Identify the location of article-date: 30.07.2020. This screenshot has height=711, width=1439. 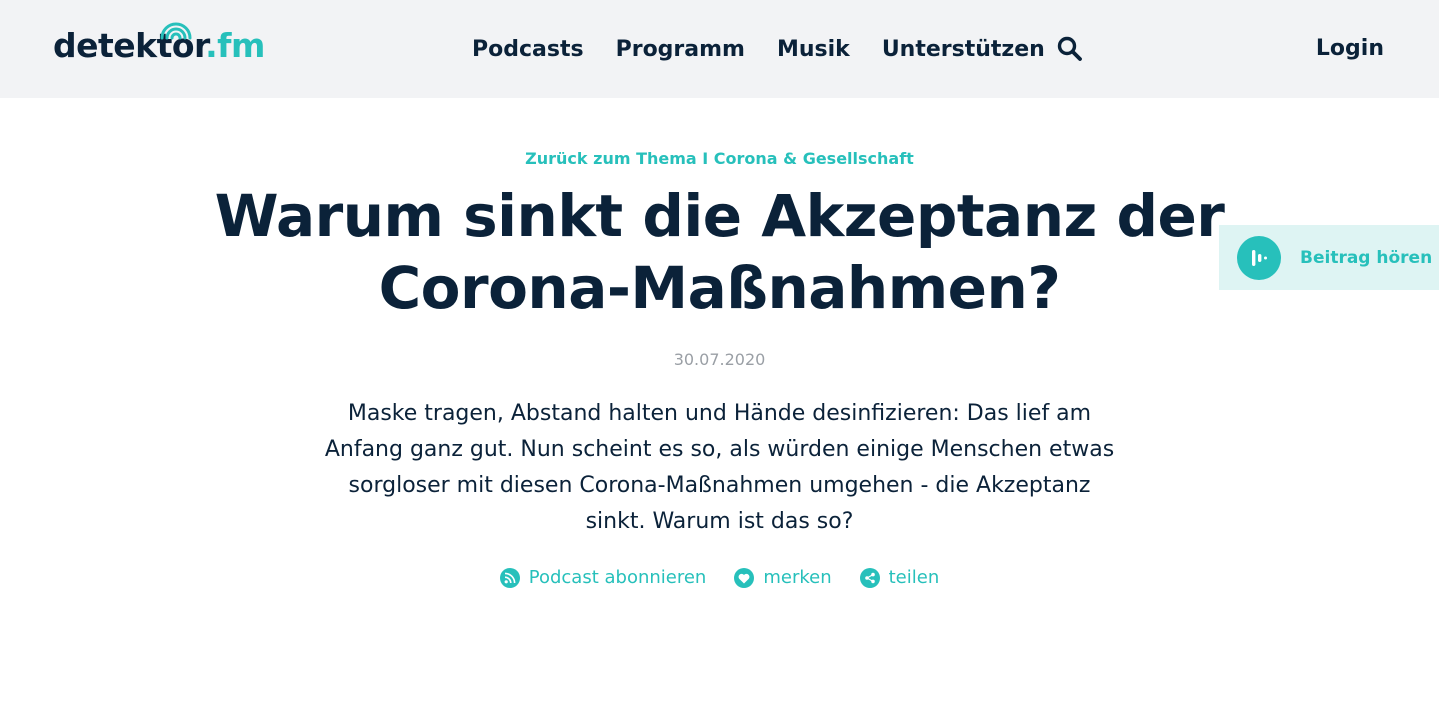
(719, 359).